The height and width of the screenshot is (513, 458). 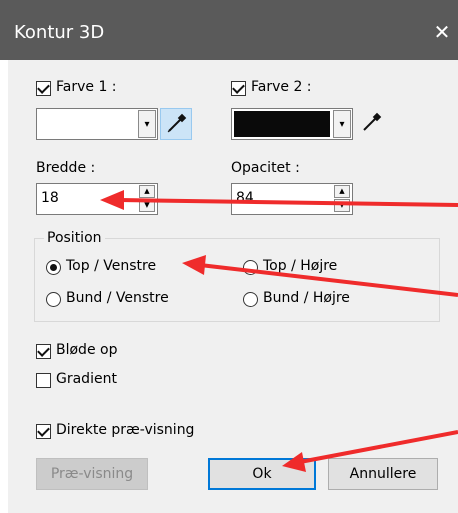 What do you see at coordinates (279, 200) in the screenshot?
I see `annotation-arrow-width` at bounding box center [279, 200].